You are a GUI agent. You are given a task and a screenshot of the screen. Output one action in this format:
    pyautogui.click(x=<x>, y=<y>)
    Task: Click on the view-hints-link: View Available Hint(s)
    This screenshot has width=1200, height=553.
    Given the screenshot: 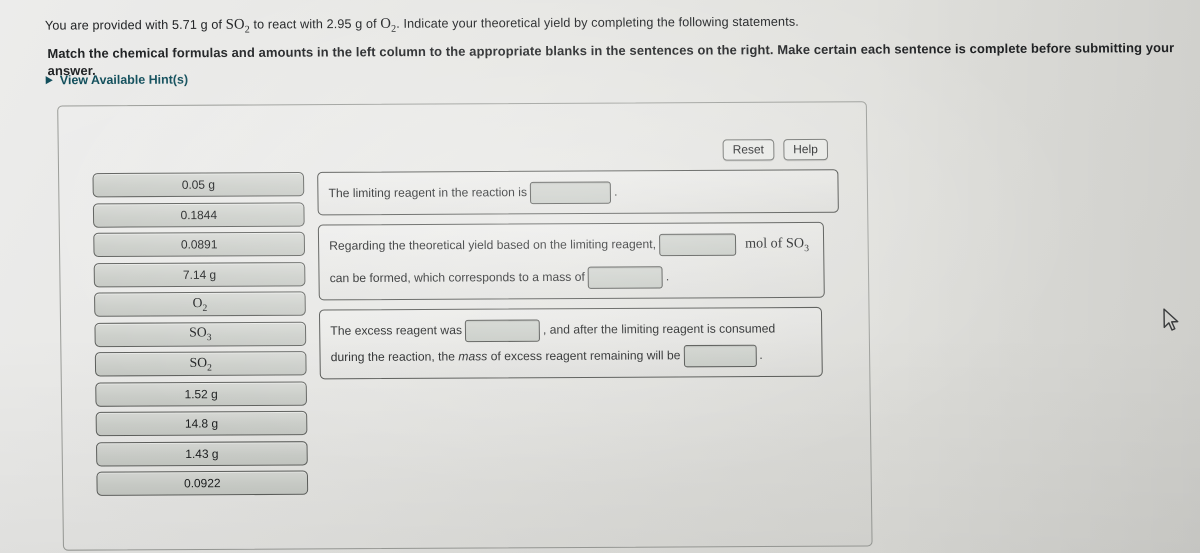 What is the action you would take?
    pyautogui.click(x=117, y=80)
    